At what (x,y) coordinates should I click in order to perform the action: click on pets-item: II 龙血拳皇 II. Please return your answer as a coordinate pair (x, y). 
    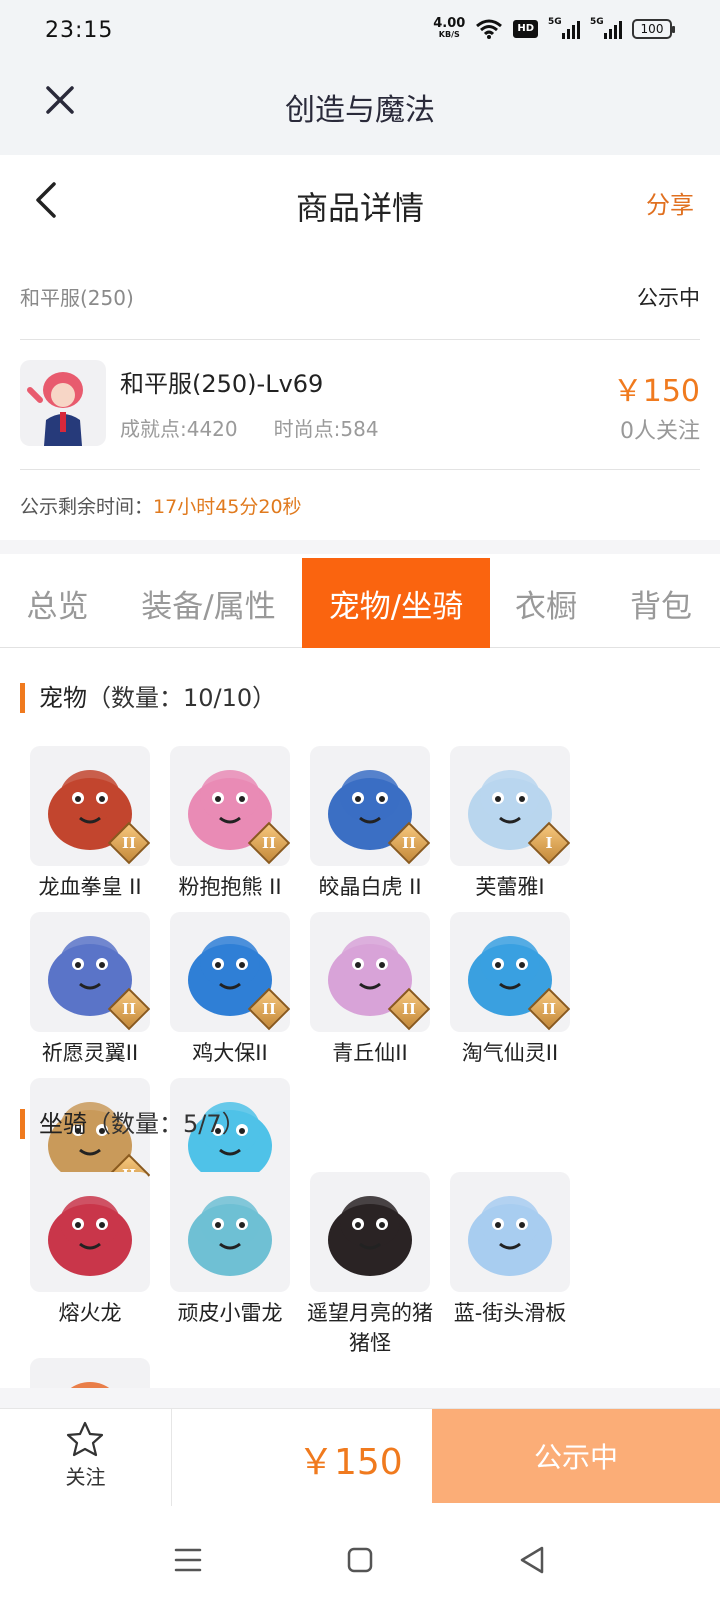
    Looking at the image, I should click on (90, 829).